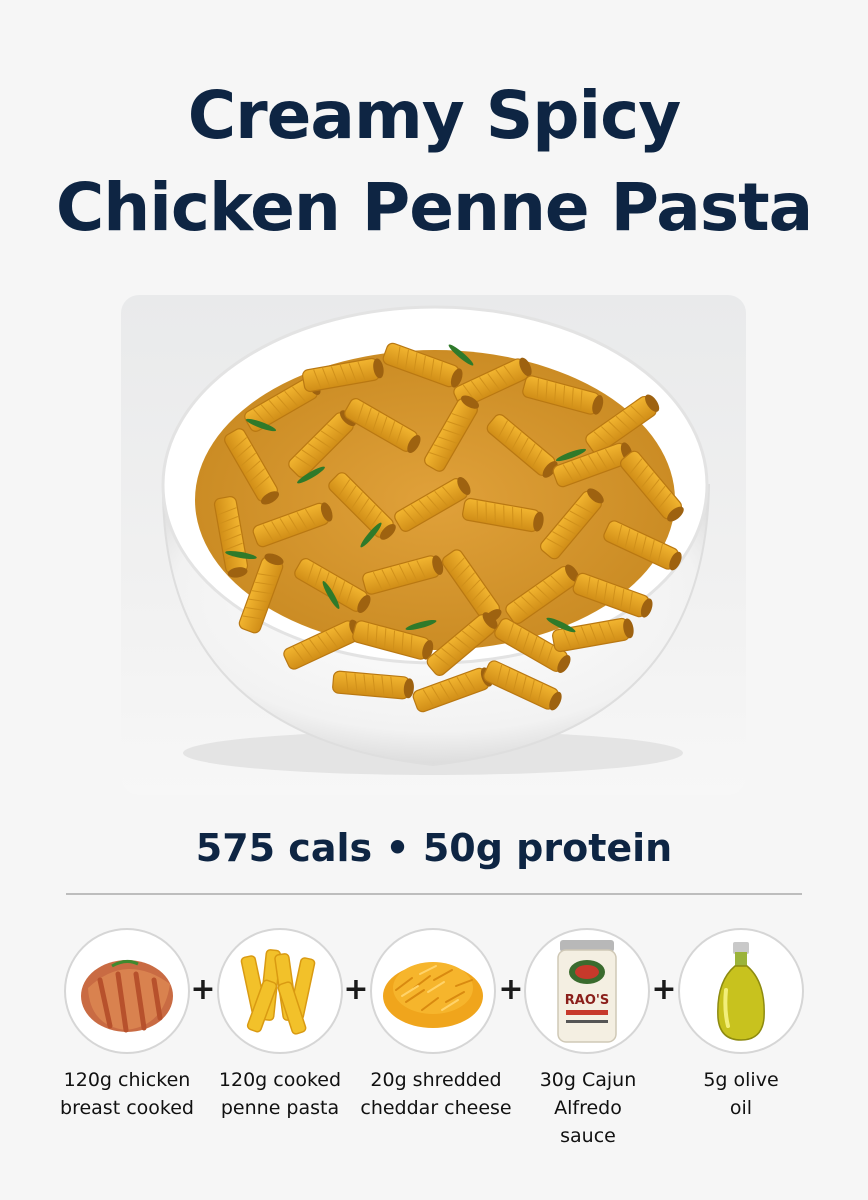  Describe the element at coordinates (588, 1108) in the screenshot. I see `ingredient-label-sauce: 30g Cajun Alfredo sauce` at that location.